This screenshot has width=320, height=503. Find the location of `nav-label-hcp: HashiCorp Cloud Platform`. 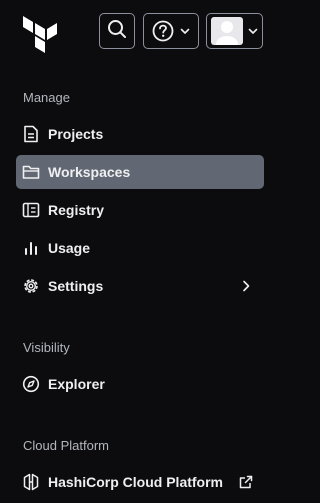

nav-label-hcp: HashiCorp Cloud Platform is located at coordinates (136, 482).